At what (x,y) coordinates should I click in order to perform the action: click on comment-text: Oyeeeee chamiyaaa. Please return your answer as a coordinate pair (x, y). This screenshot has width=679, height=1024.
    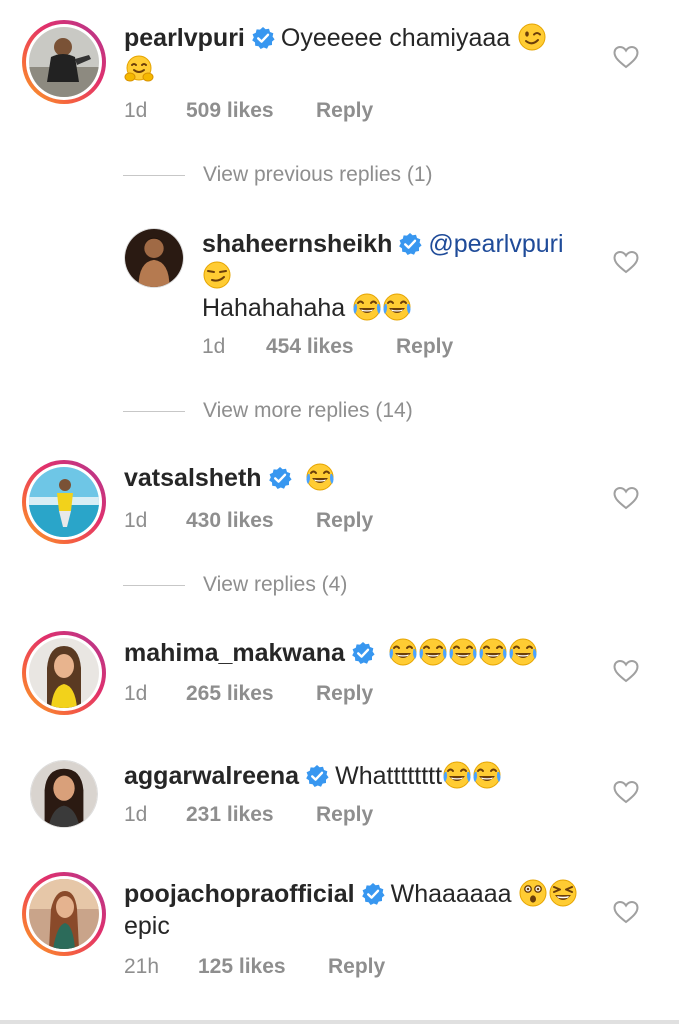
    Looking at the image, I should click on (395, 38).